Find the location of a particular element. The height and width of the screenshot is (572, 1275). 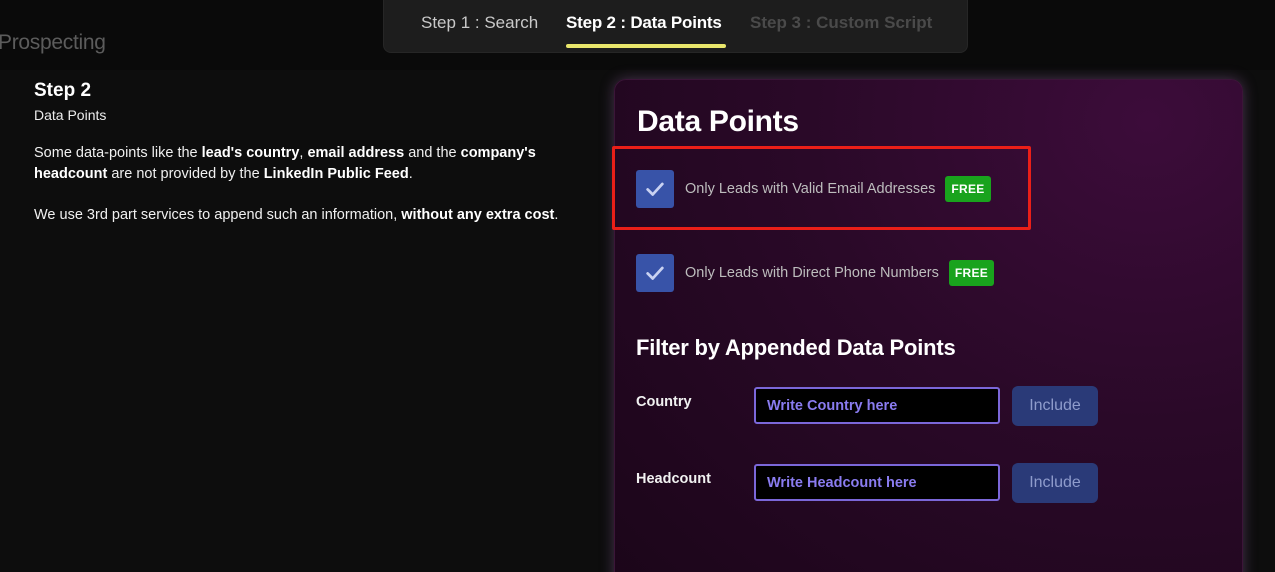

info-text: and the is located at coordinates (432, 153).